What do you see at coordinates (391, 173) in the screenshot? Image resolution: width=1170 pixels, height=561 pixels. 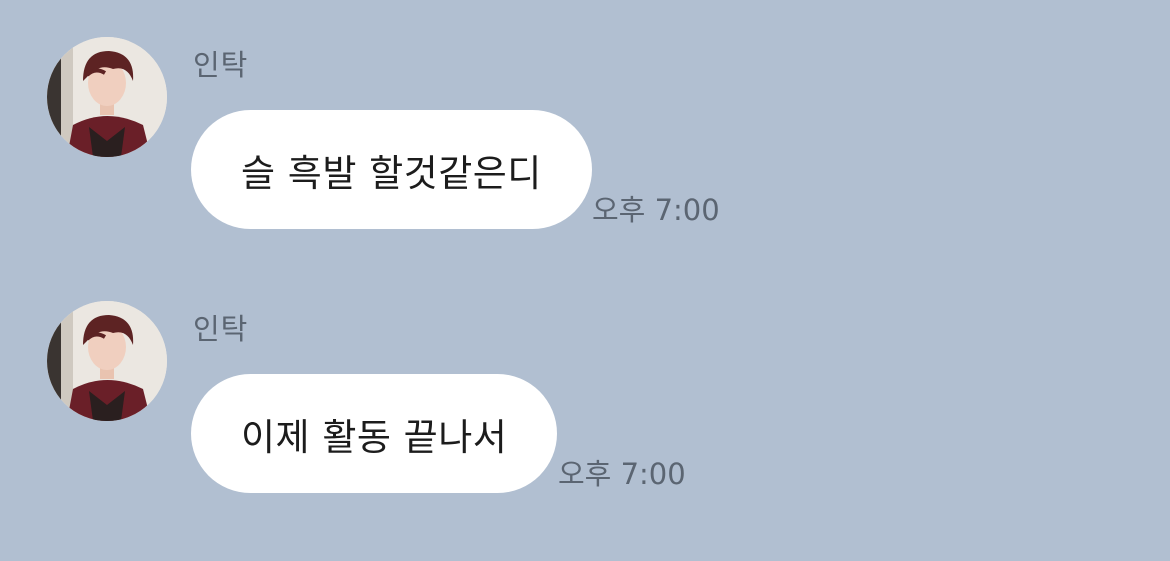 I see `message-text: 슬 흑발 할것같은디` at bounding box center [391, 173].